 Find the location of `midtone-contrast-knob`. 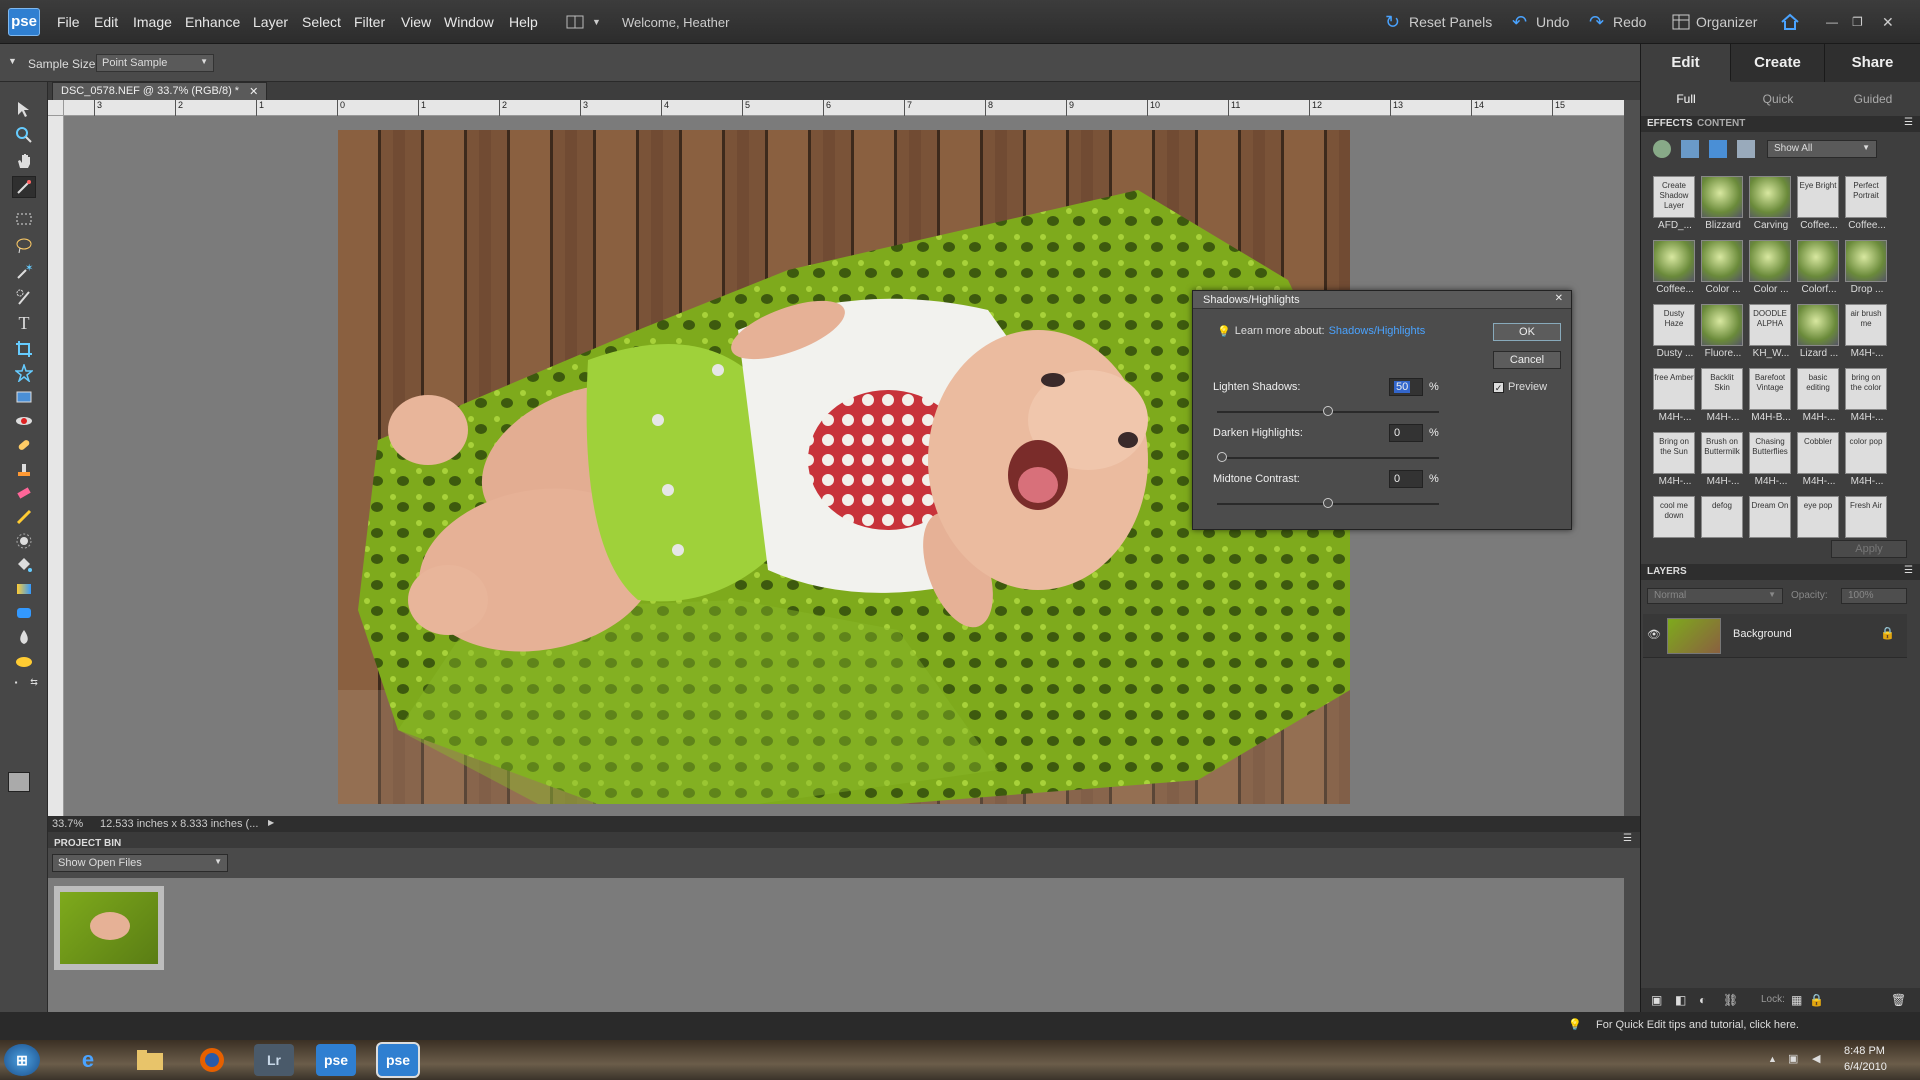

midtone-contrast-knob is located at coordinates (1328, 503).